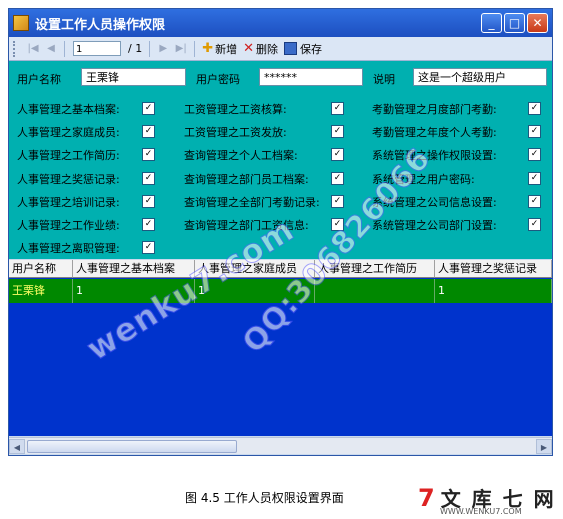 This screenshot has width=563, height=519. I want to click on permission-label: 工资管理之工资发放:, so click(235, 132).